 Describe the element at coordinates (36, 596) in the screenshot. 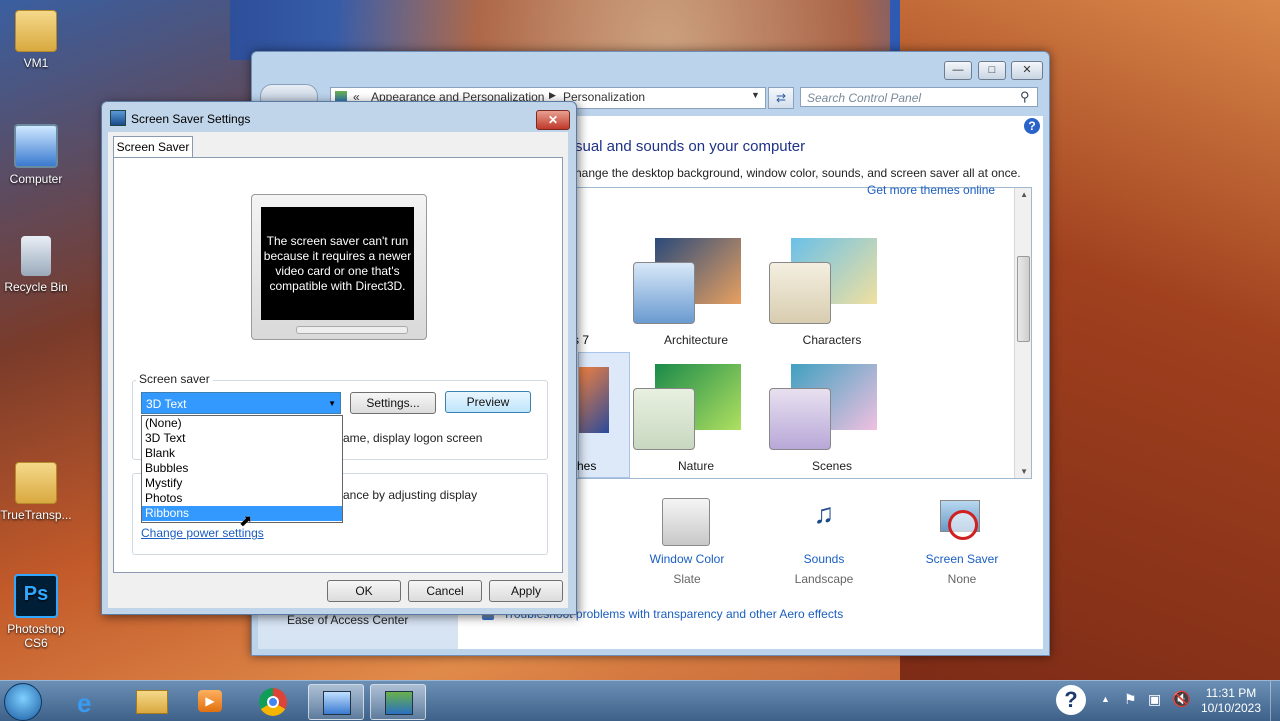

I see `photoshop-icon: Ps` at that location.